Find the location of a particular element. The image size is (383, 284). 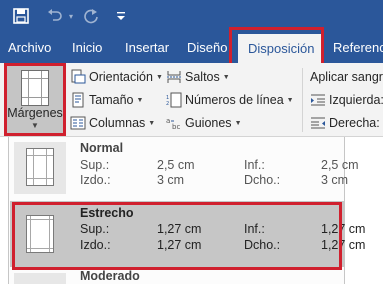

orientation-button: Orientación ▼ is located at coordinates (116, 77).